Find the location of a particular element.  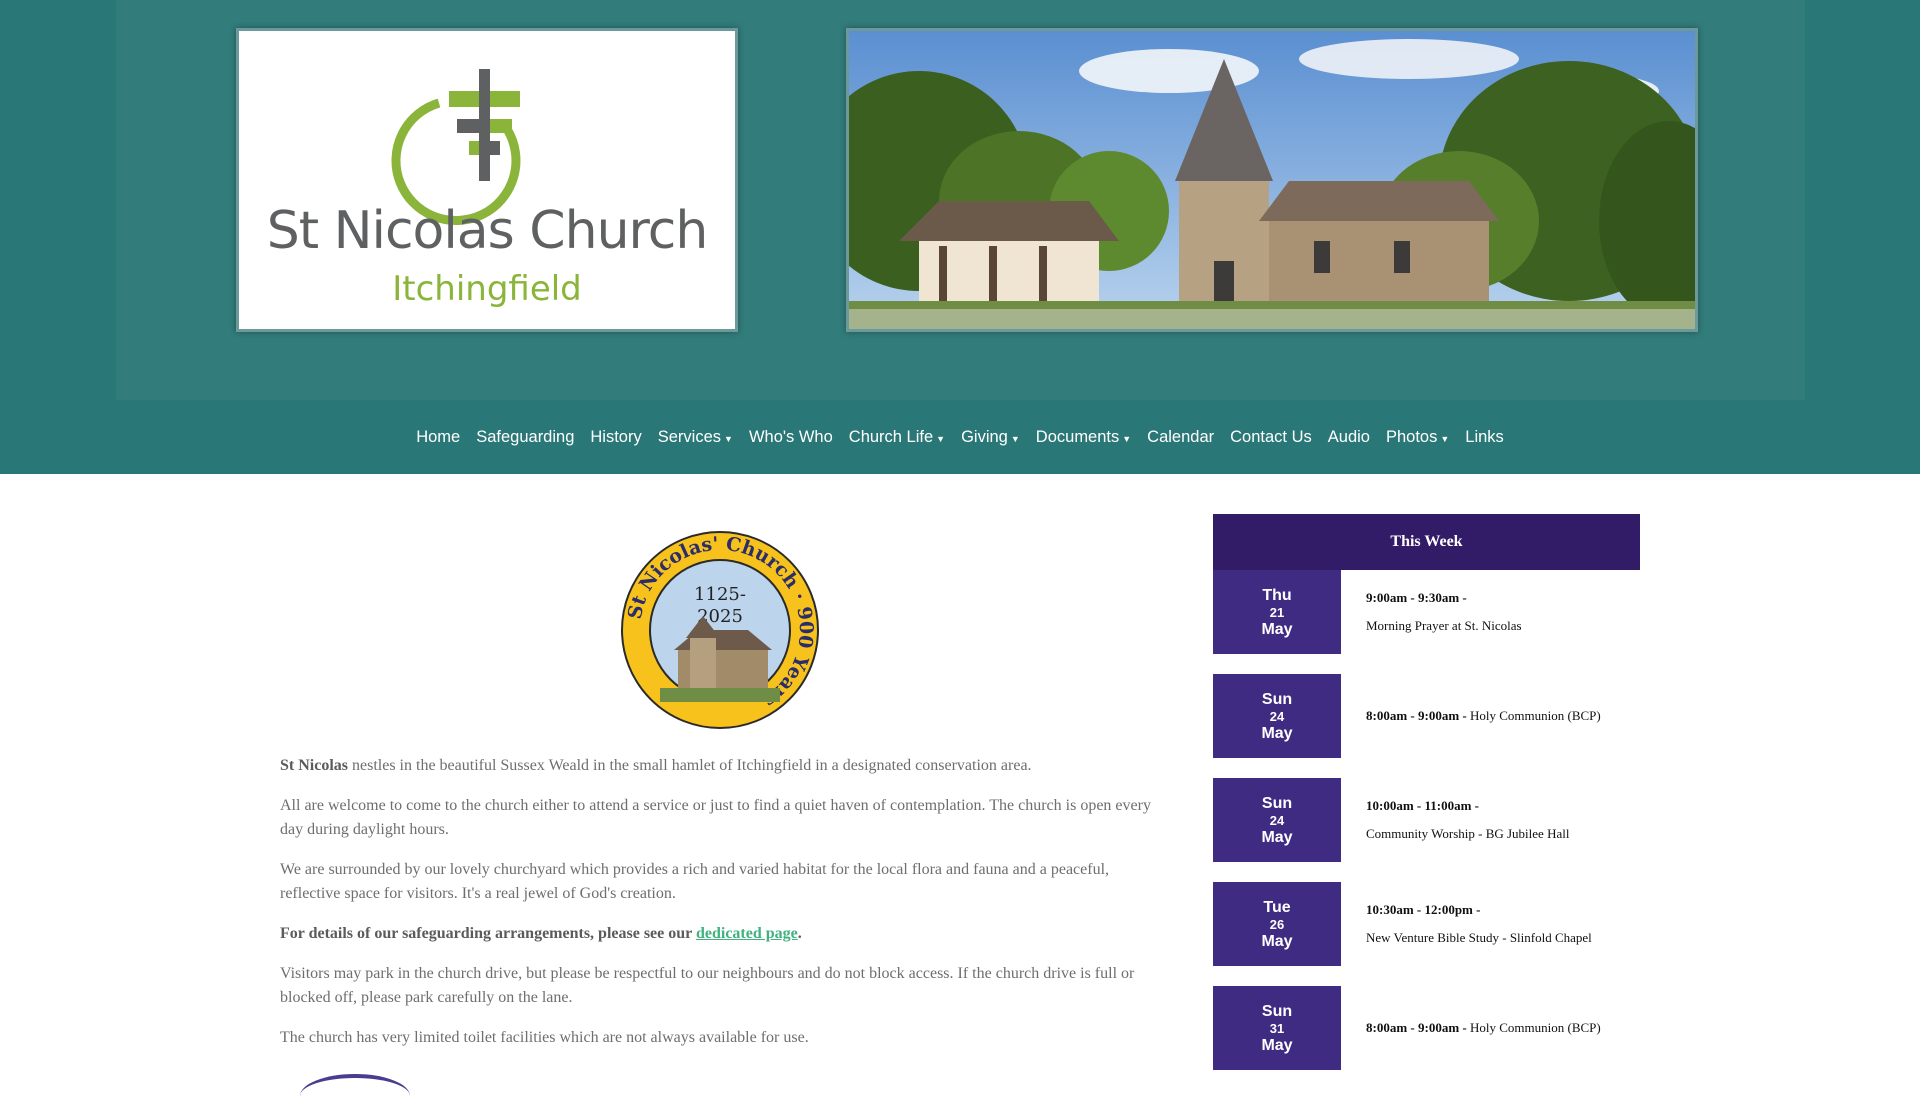

partial-badge is located at coordinates (355, 1096).